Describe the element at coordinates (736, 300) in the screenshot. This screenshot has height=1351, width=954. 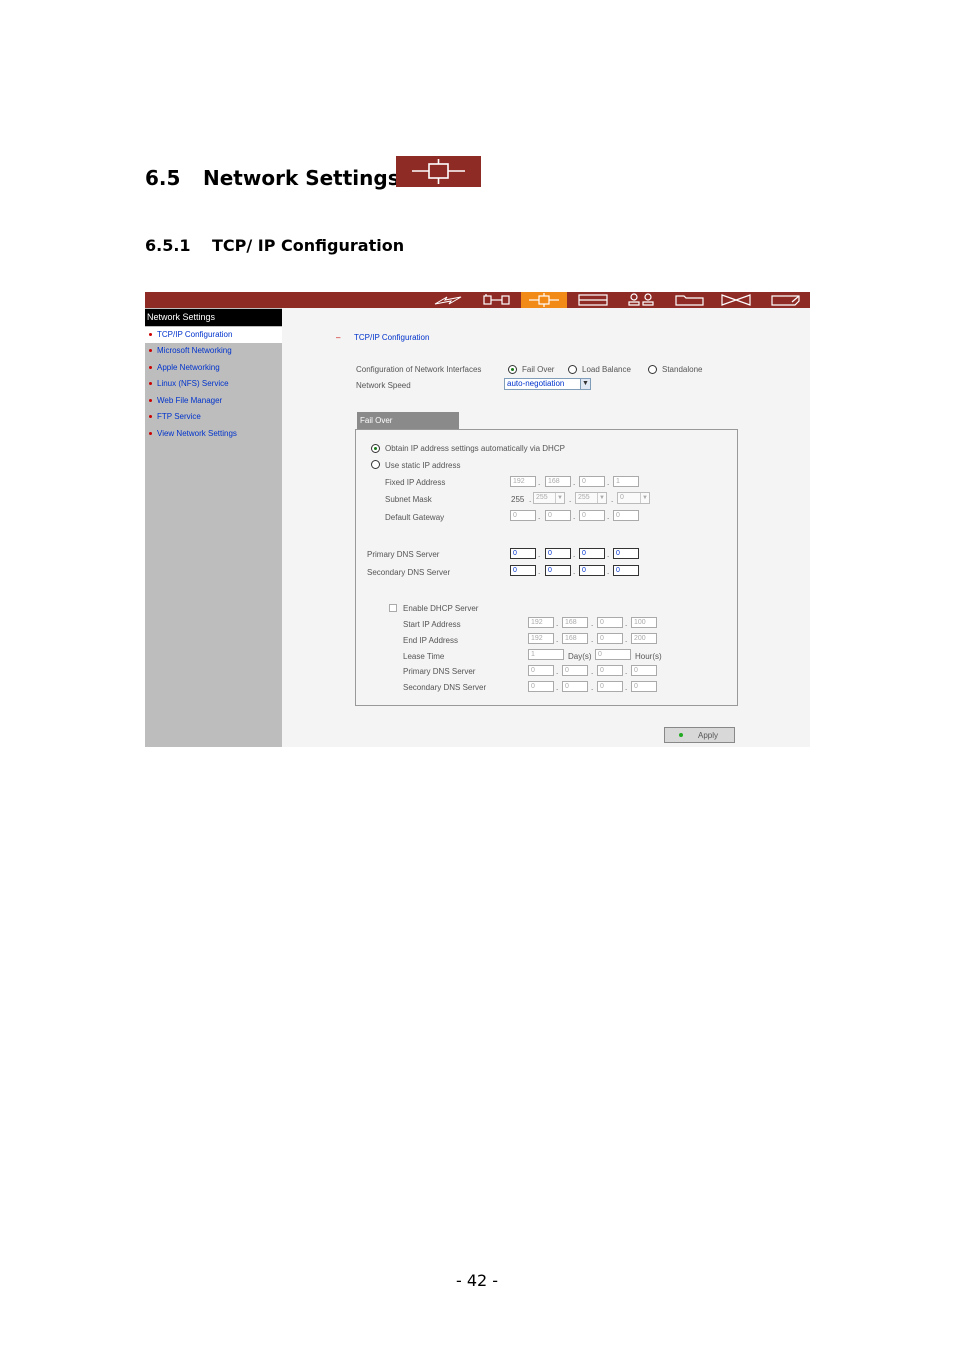
I see `system-tools-icon` at that location.